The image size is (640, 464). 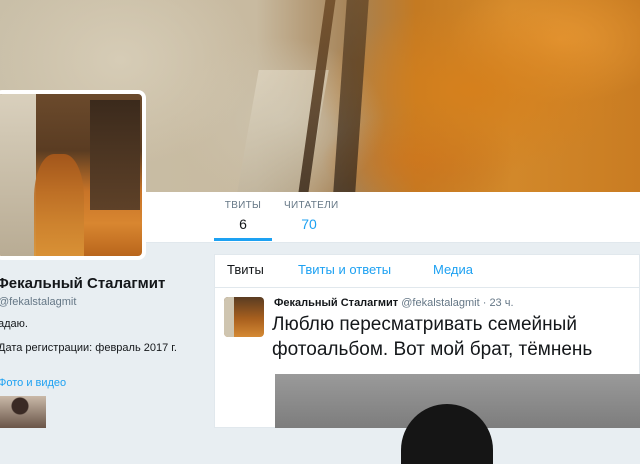 What do you see at coordinates (440, 303) in the screenshot?
I see `tweet-author-handle: @fekalstalagmit` at bounding box center [440, 303].